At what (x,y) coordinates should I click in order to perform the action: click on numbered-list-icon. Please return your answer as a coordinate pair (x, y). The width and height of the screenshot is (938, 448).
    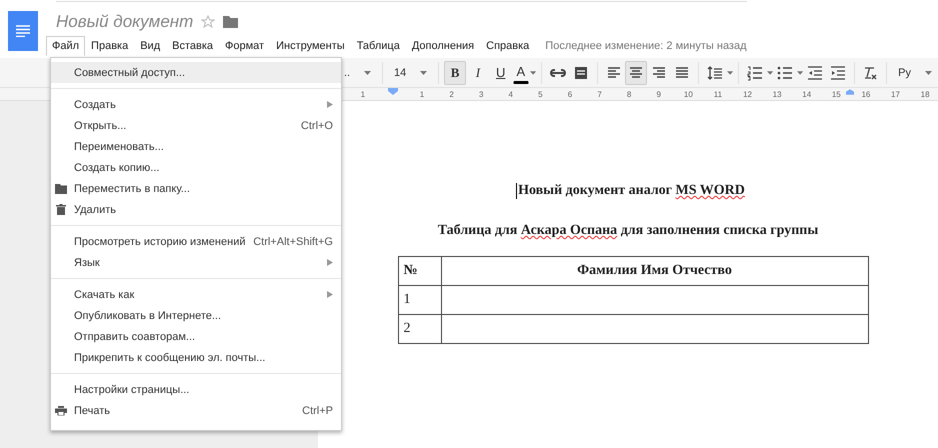
    Looking at the image, I should click on (755, 73).